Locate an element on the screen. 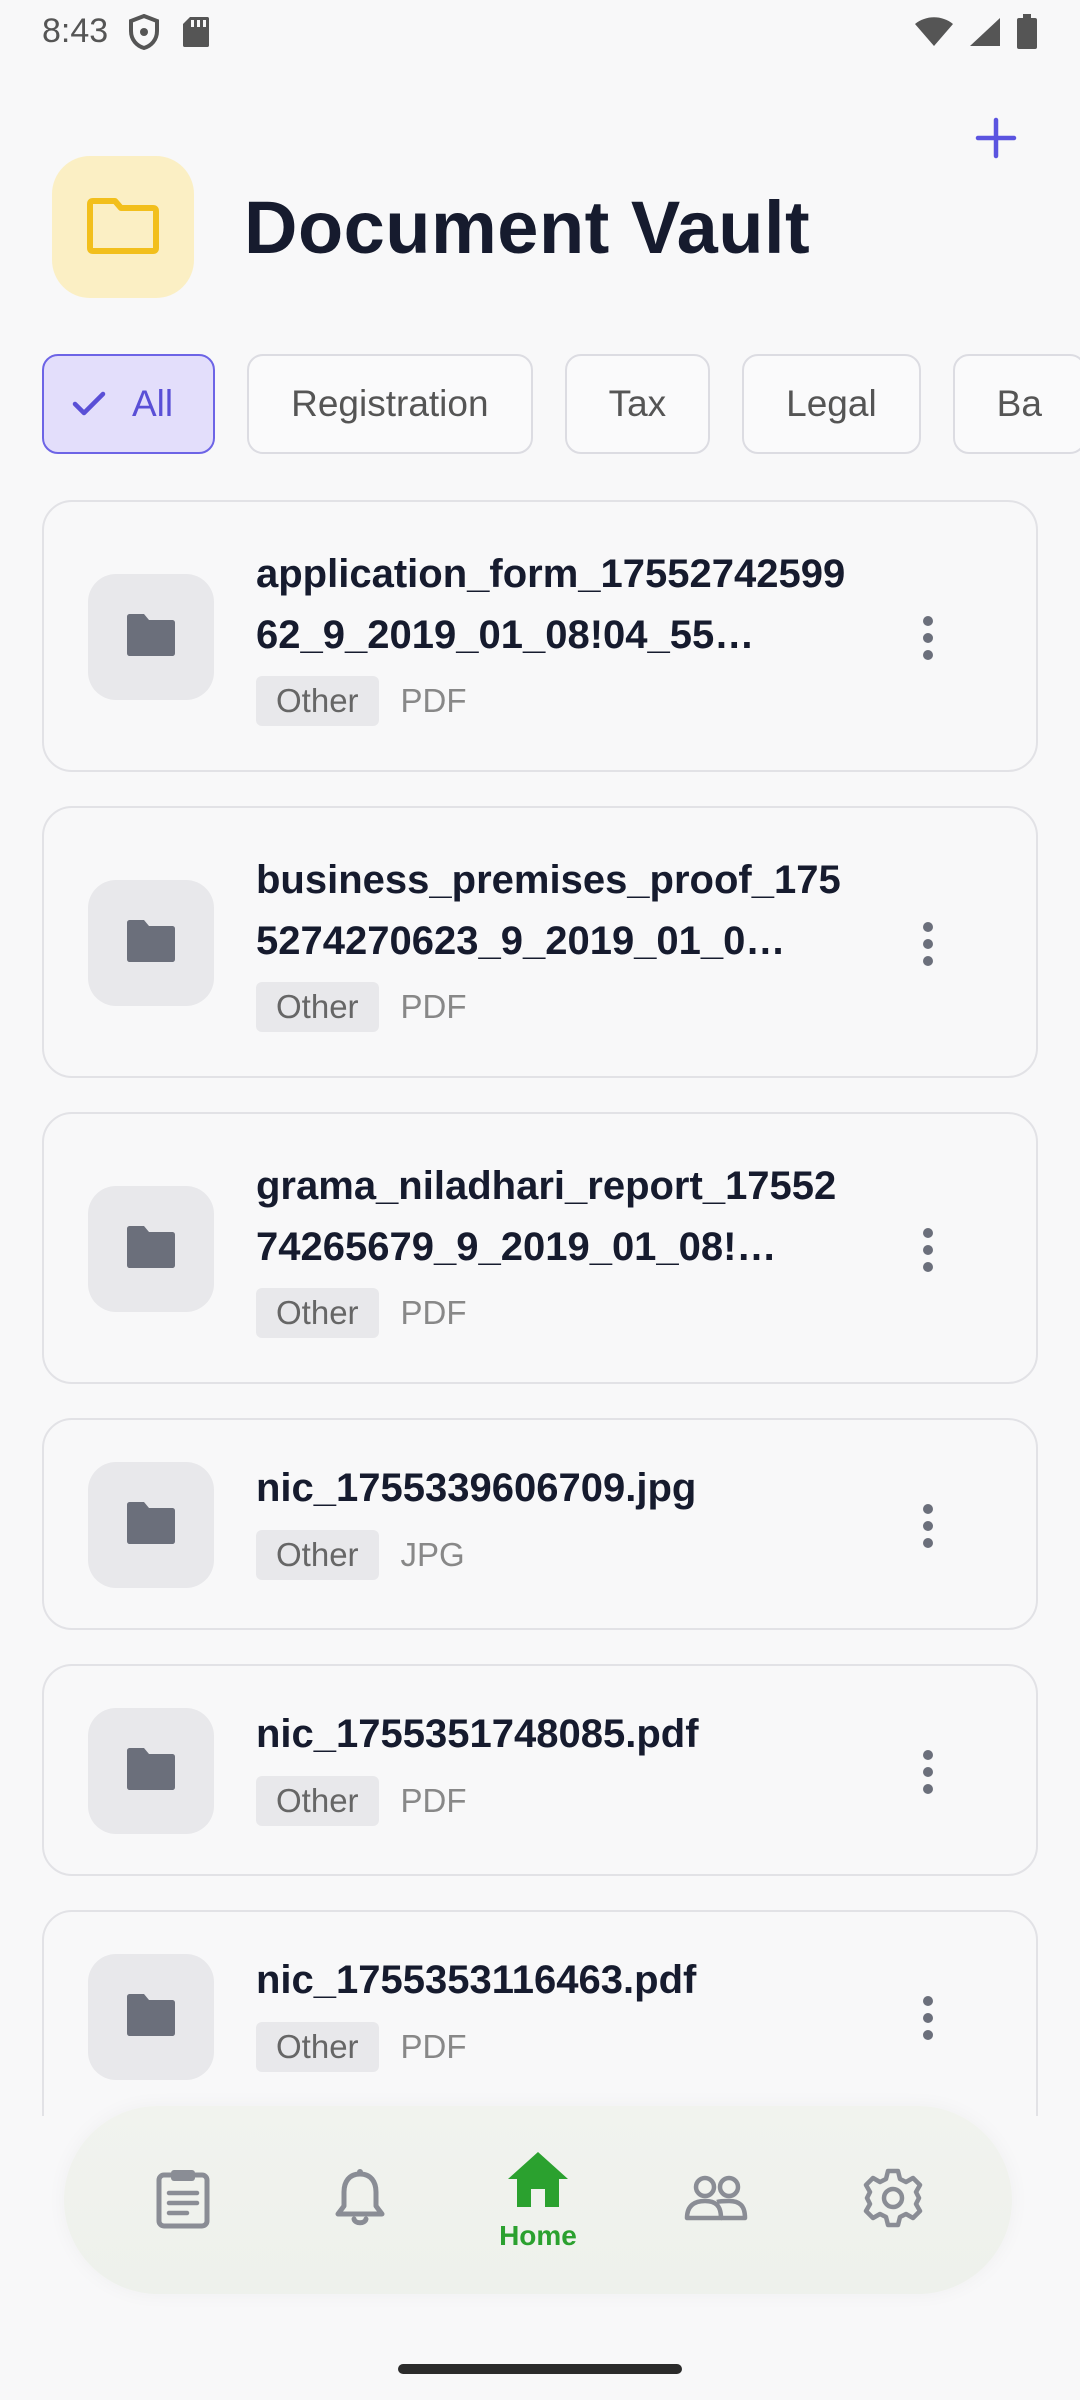  filter-chip-tax: Tax is located at coordinates (637, 404).